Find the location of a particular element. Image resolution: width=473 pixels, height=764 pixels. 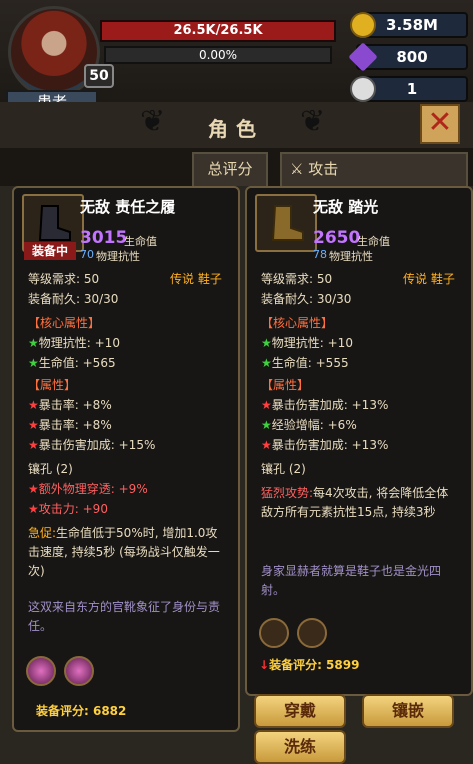

attr-stat: ★暴击伤害加成: +15% is located at coordinates (92, 445).